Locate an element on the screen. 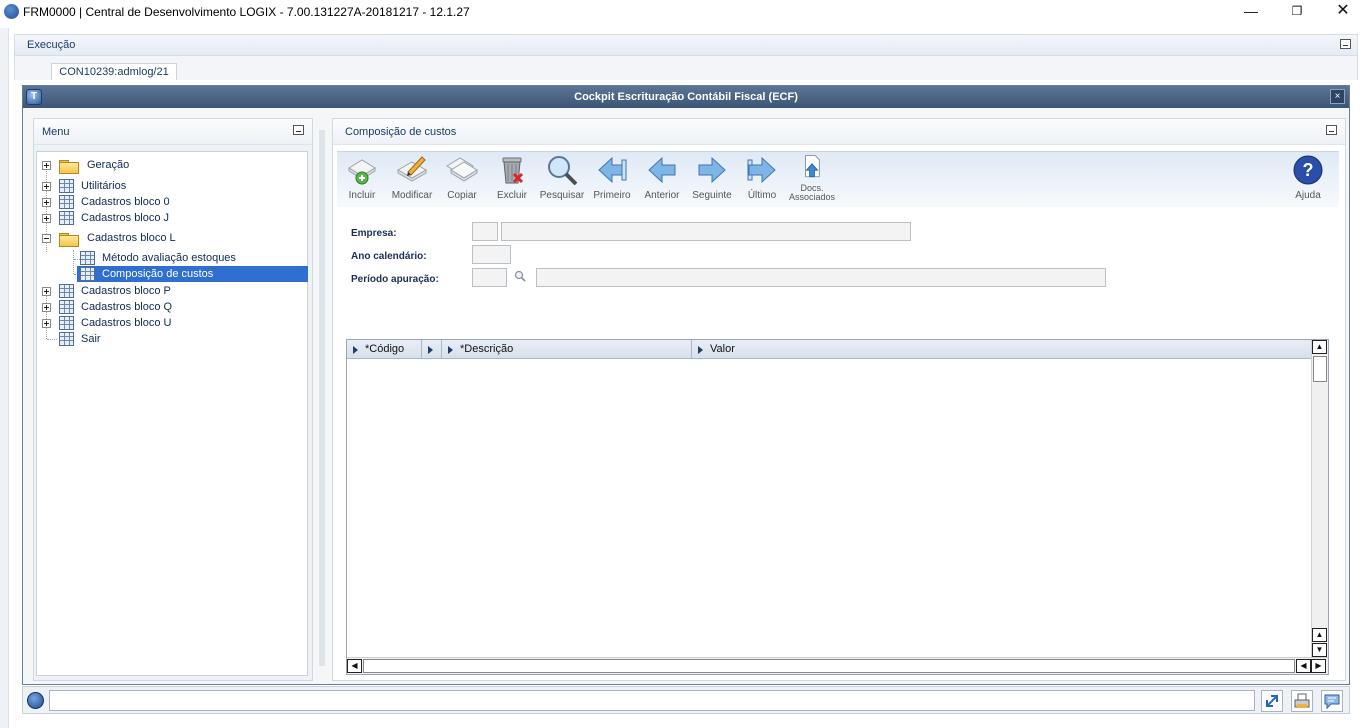  tree-item-cadastros-bloco-j: Cadastros bloco J is located at coordinates (105, 218).